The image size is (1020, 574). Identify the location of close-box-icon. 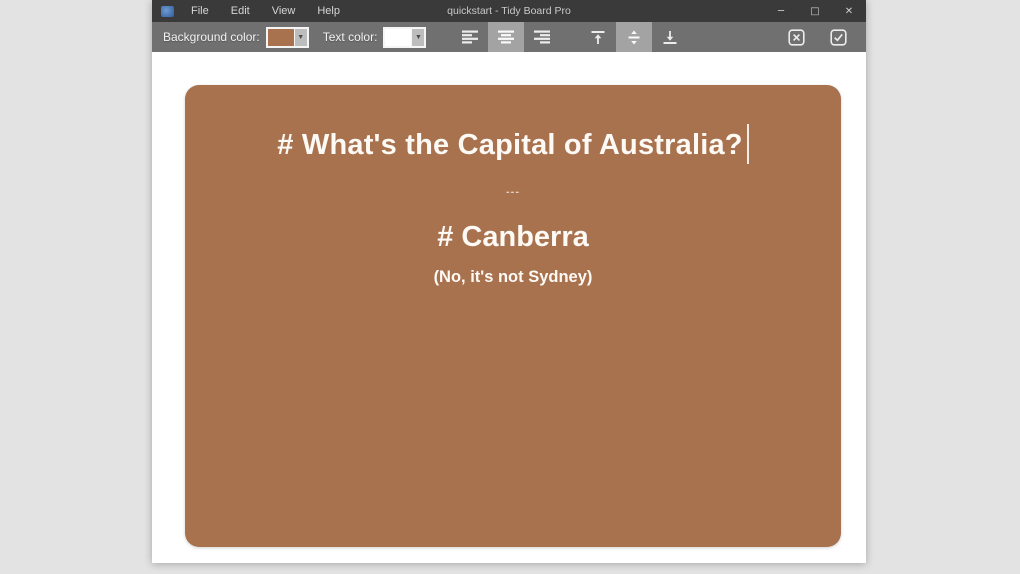
(796, 37).